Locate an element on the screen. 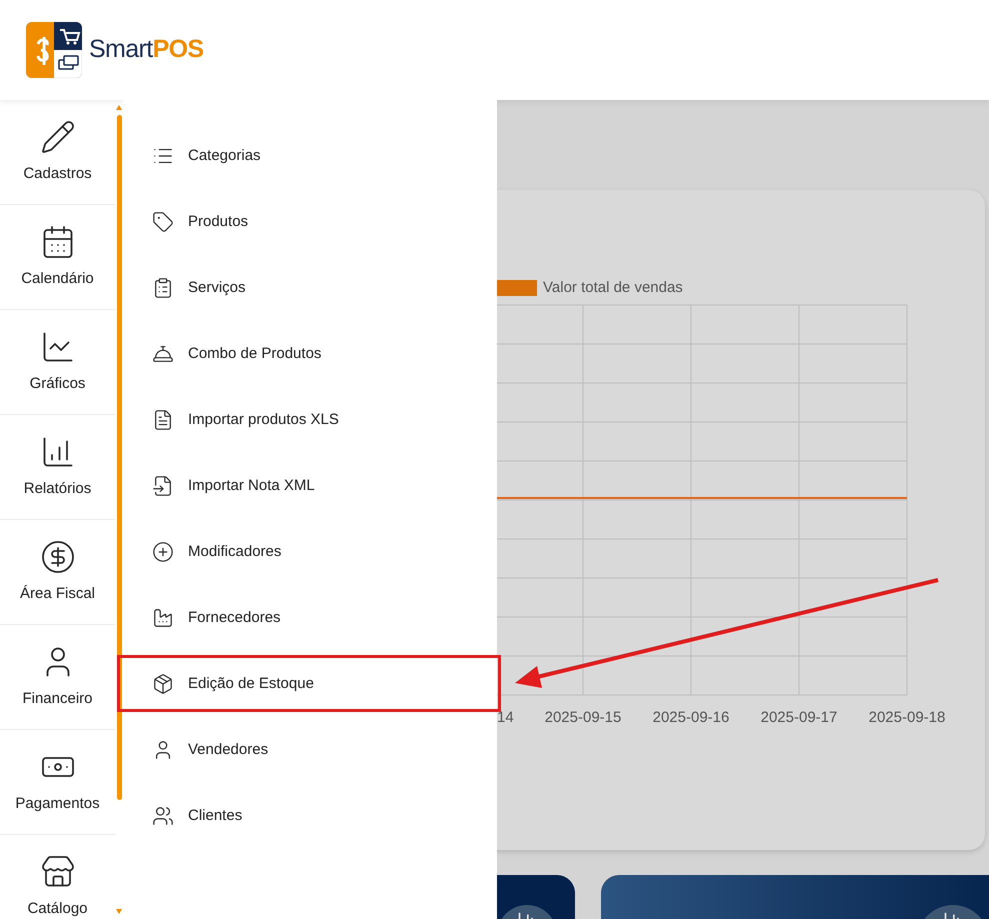  file-import-icon is located at coordinates (163, 486).